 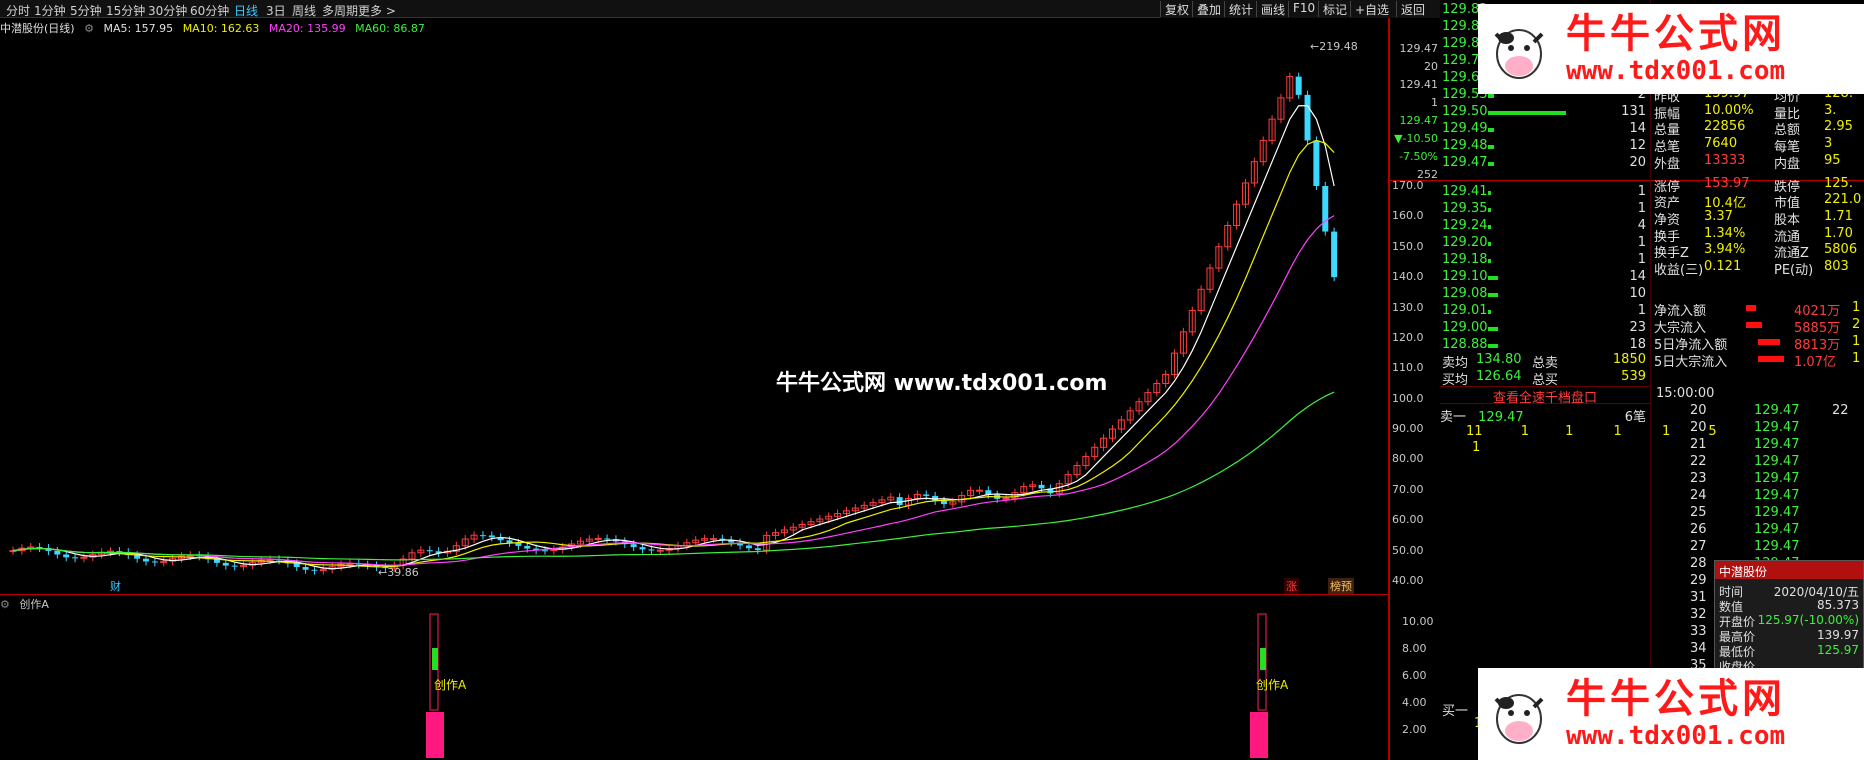 I want to click on period-tab: 15分钟, so click(x=125, y=10).